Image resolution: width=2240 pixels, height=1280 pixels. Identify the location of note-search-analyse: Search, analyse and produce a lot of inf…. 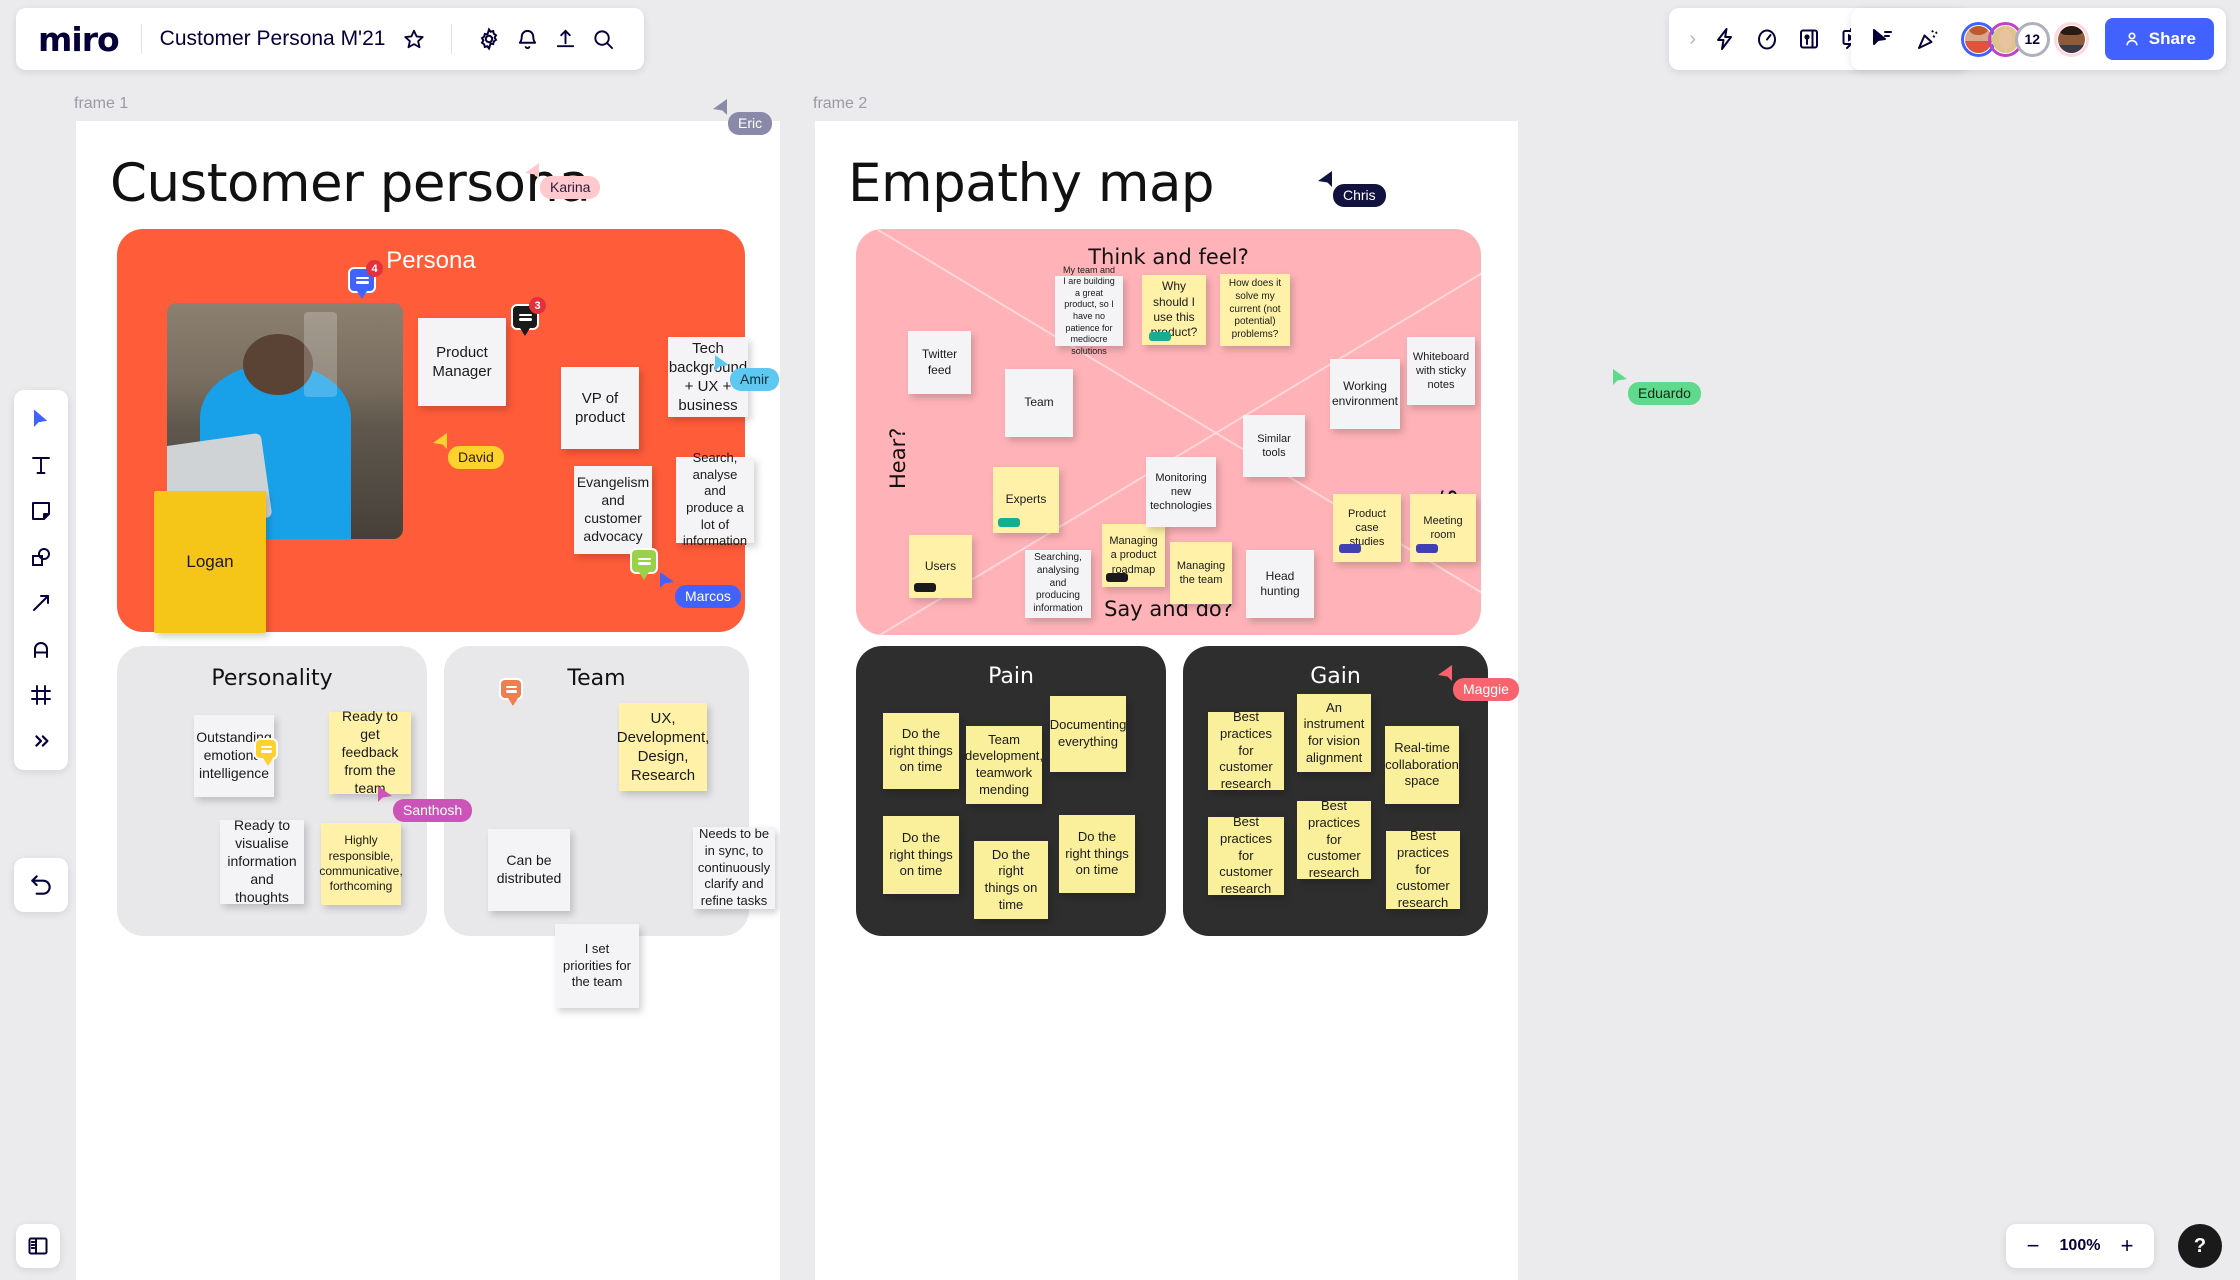
(715, 499).